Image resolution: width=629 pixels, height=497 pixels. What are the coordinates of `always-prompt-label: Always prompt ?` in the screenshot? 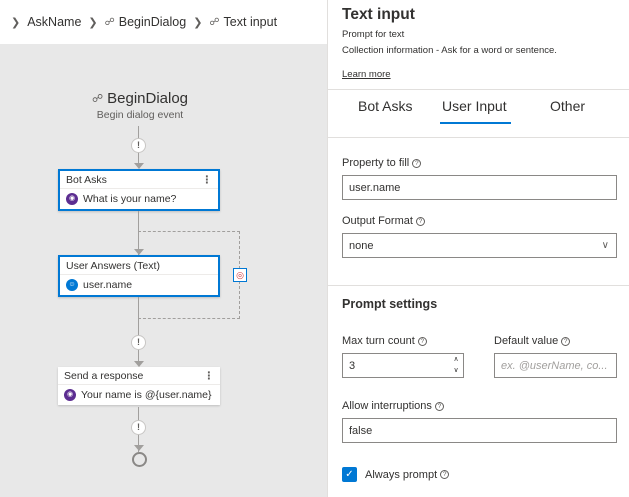 It's located at (407, 474).